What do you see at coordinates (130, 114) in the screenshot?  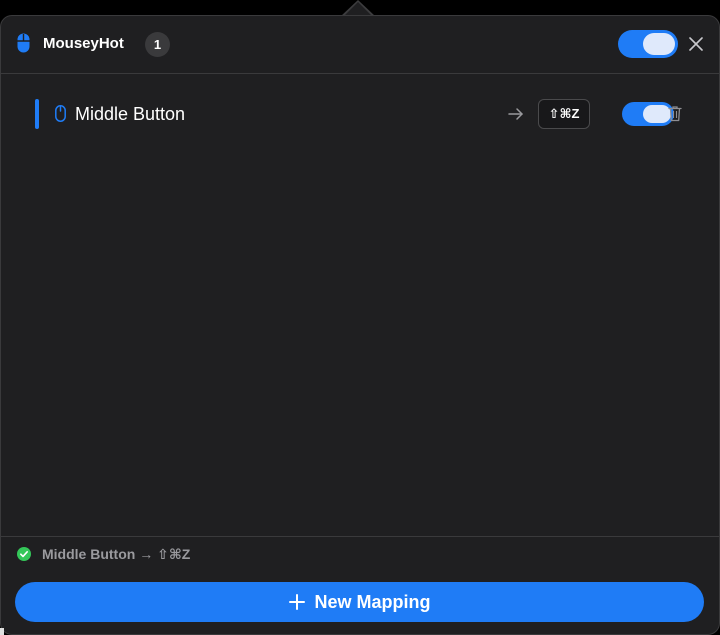 I see `mapping-button-label: Middle Button` at bounding box center [130, 114].